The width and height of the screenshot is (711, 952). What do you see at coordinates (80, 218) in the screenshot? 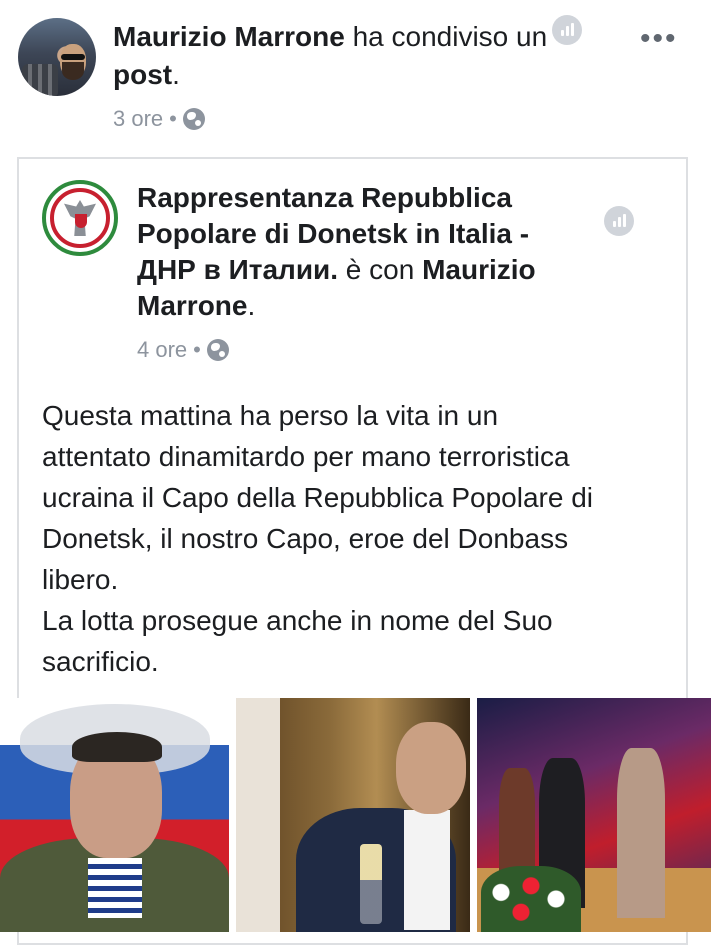
I see `page-logo` at bounding box center [80, 218].